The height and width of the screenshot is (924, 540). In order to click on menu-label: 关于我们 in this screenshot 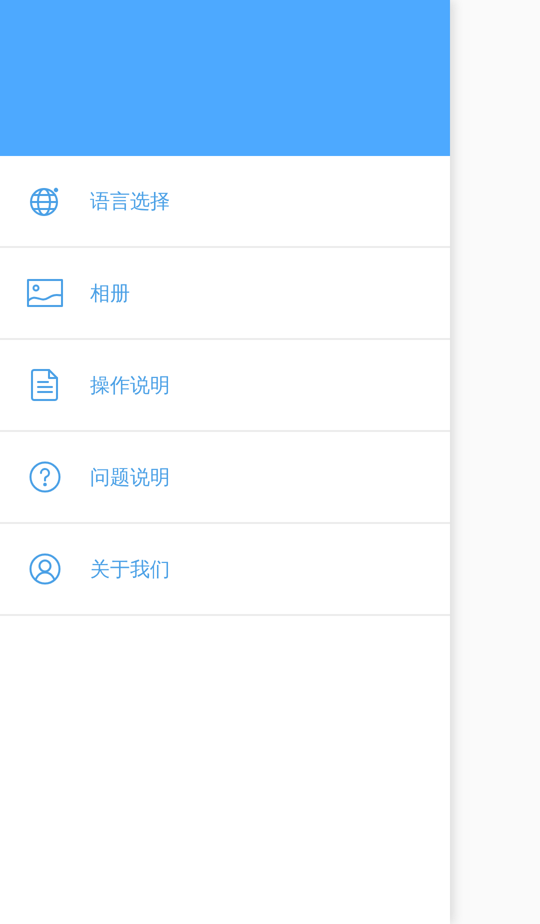, I will do `click(130, 569)`.